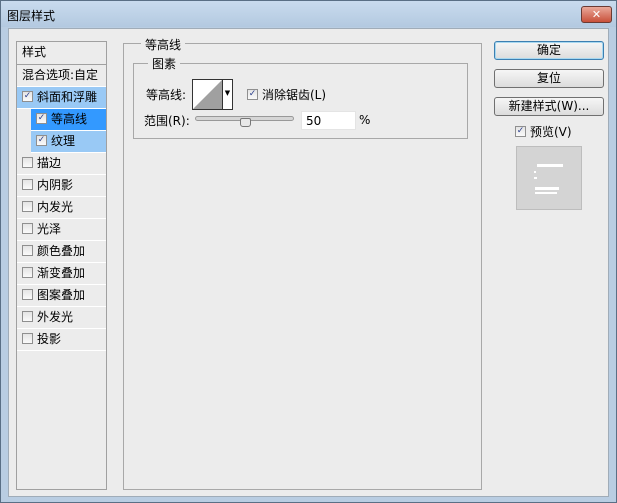 The image size is (617, 503). What do you see at coordinates (328, 120) in the screenshot?
I see `range-input: 50` at bounding box center [328, 120].